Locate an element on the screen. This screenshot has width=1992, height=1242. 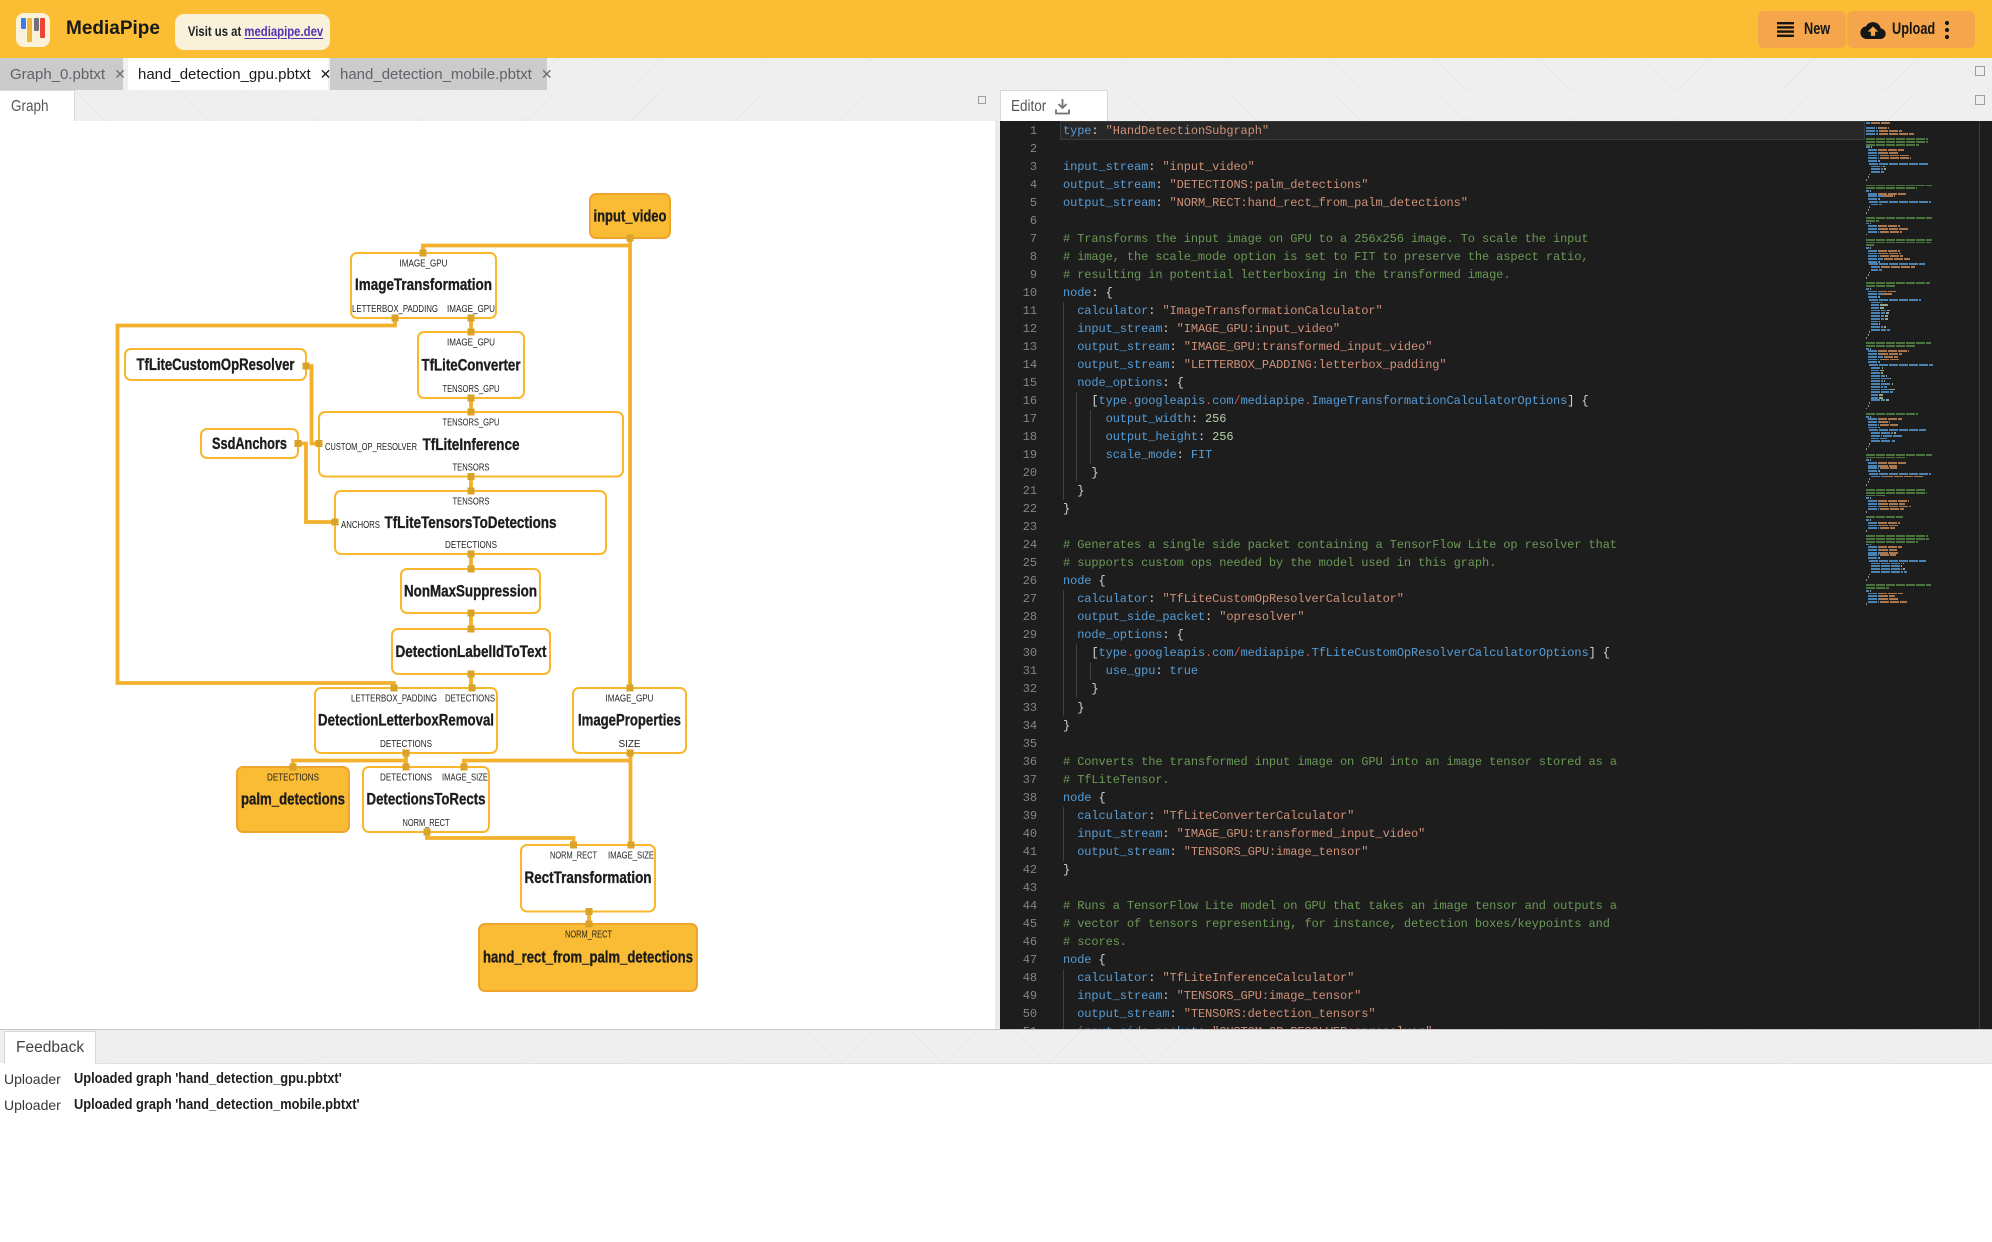
svg-text: DetectionLabelIdToText is located at coordinates (471, 651).